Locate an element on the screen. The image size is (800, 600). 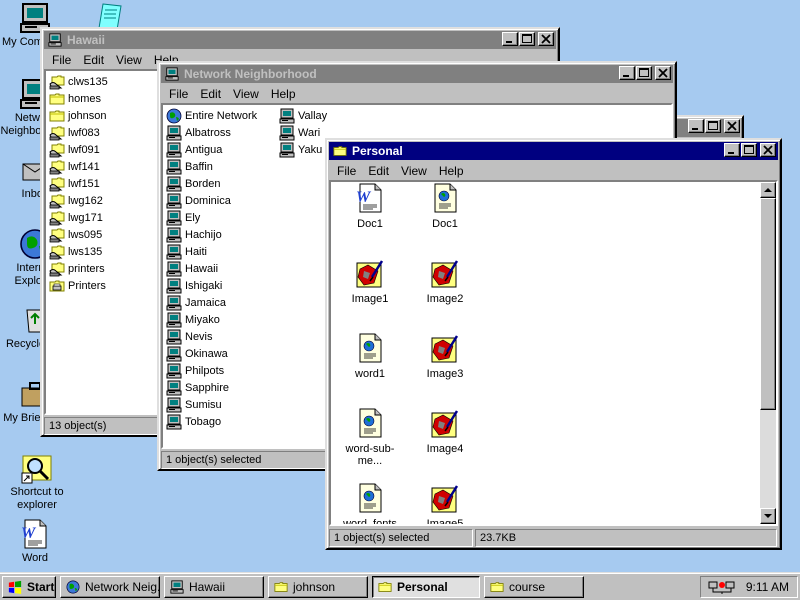
network-computer-item: Miyako is located at coordinates (193, 319).